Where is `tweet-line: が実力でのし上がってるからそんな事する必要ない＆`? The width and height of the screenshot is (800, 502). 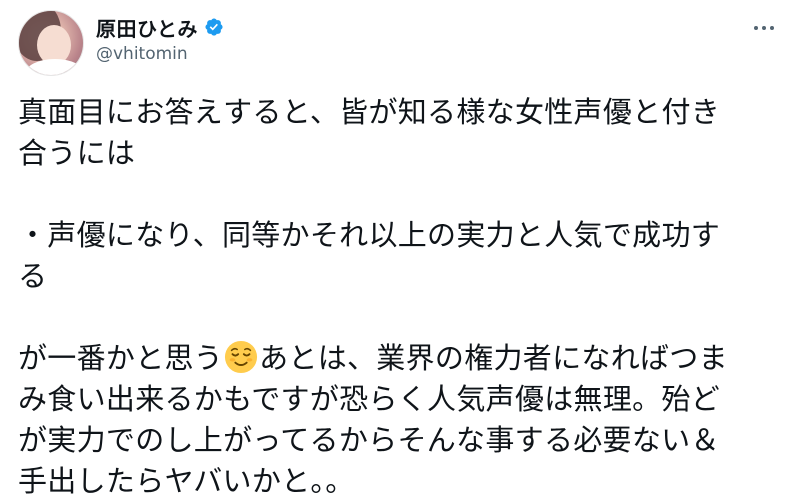
tweet-line: が実力でのし上がってるからそんな事する必要ない＆ is located at coordinates (369, 440).